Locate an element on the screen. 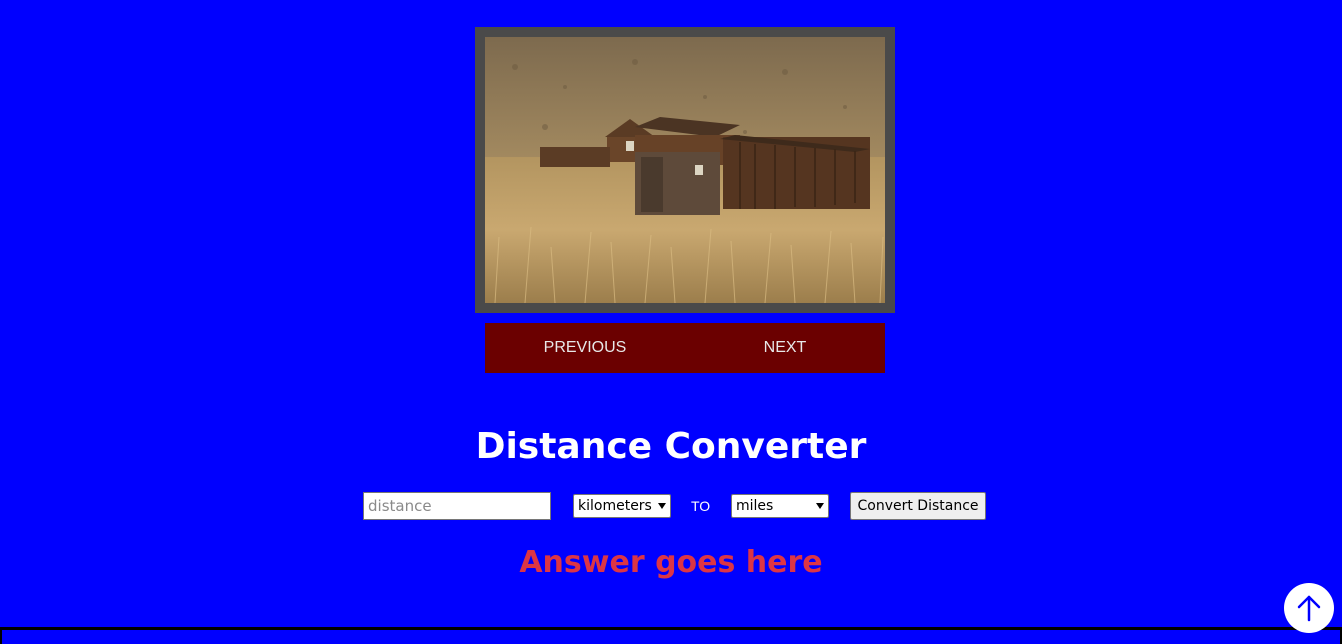 This screenshot has width=1342, height=644. distance-input is located at coordinates (457, 506).